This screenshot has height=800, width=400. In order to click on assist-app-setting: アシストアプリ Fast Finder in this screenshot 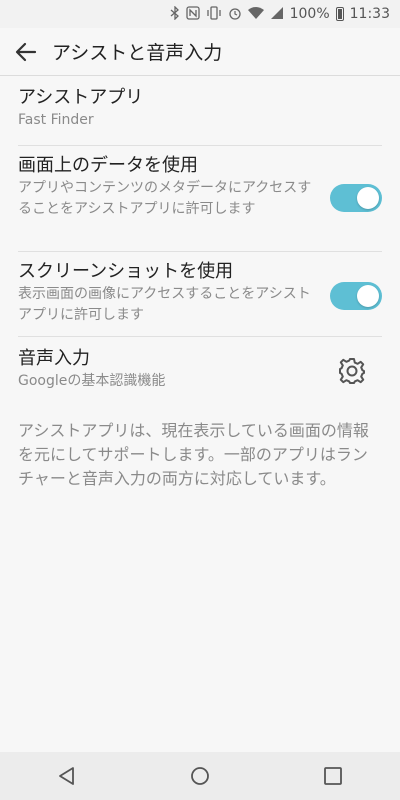, I will do `click(200, 111)`.